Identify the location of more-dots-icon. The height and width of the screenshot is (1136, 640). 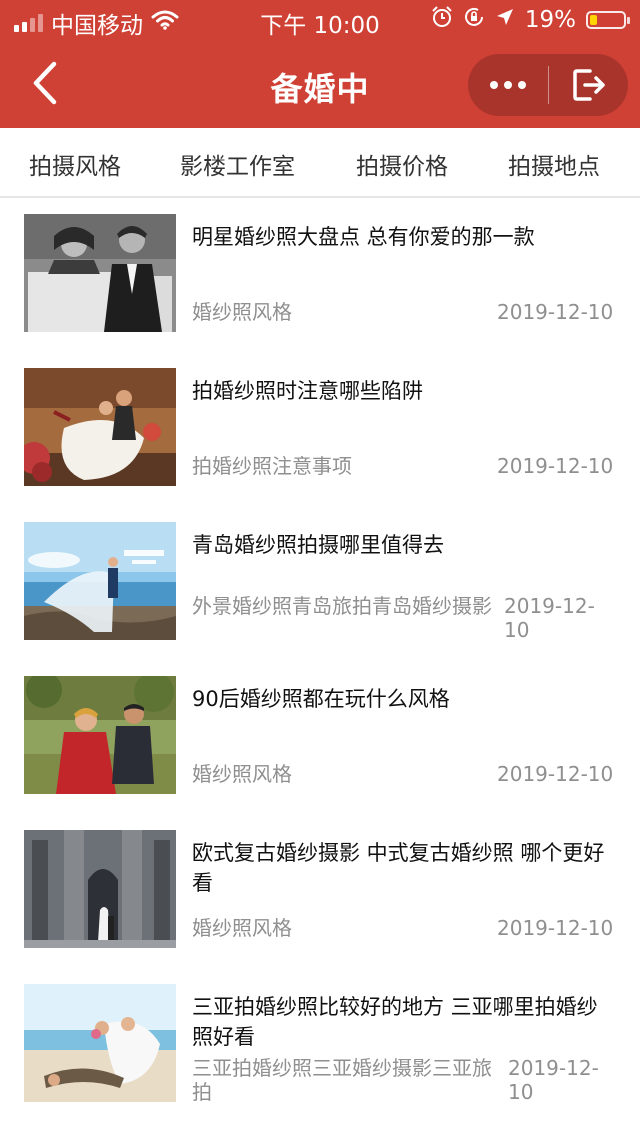
(494, 85).